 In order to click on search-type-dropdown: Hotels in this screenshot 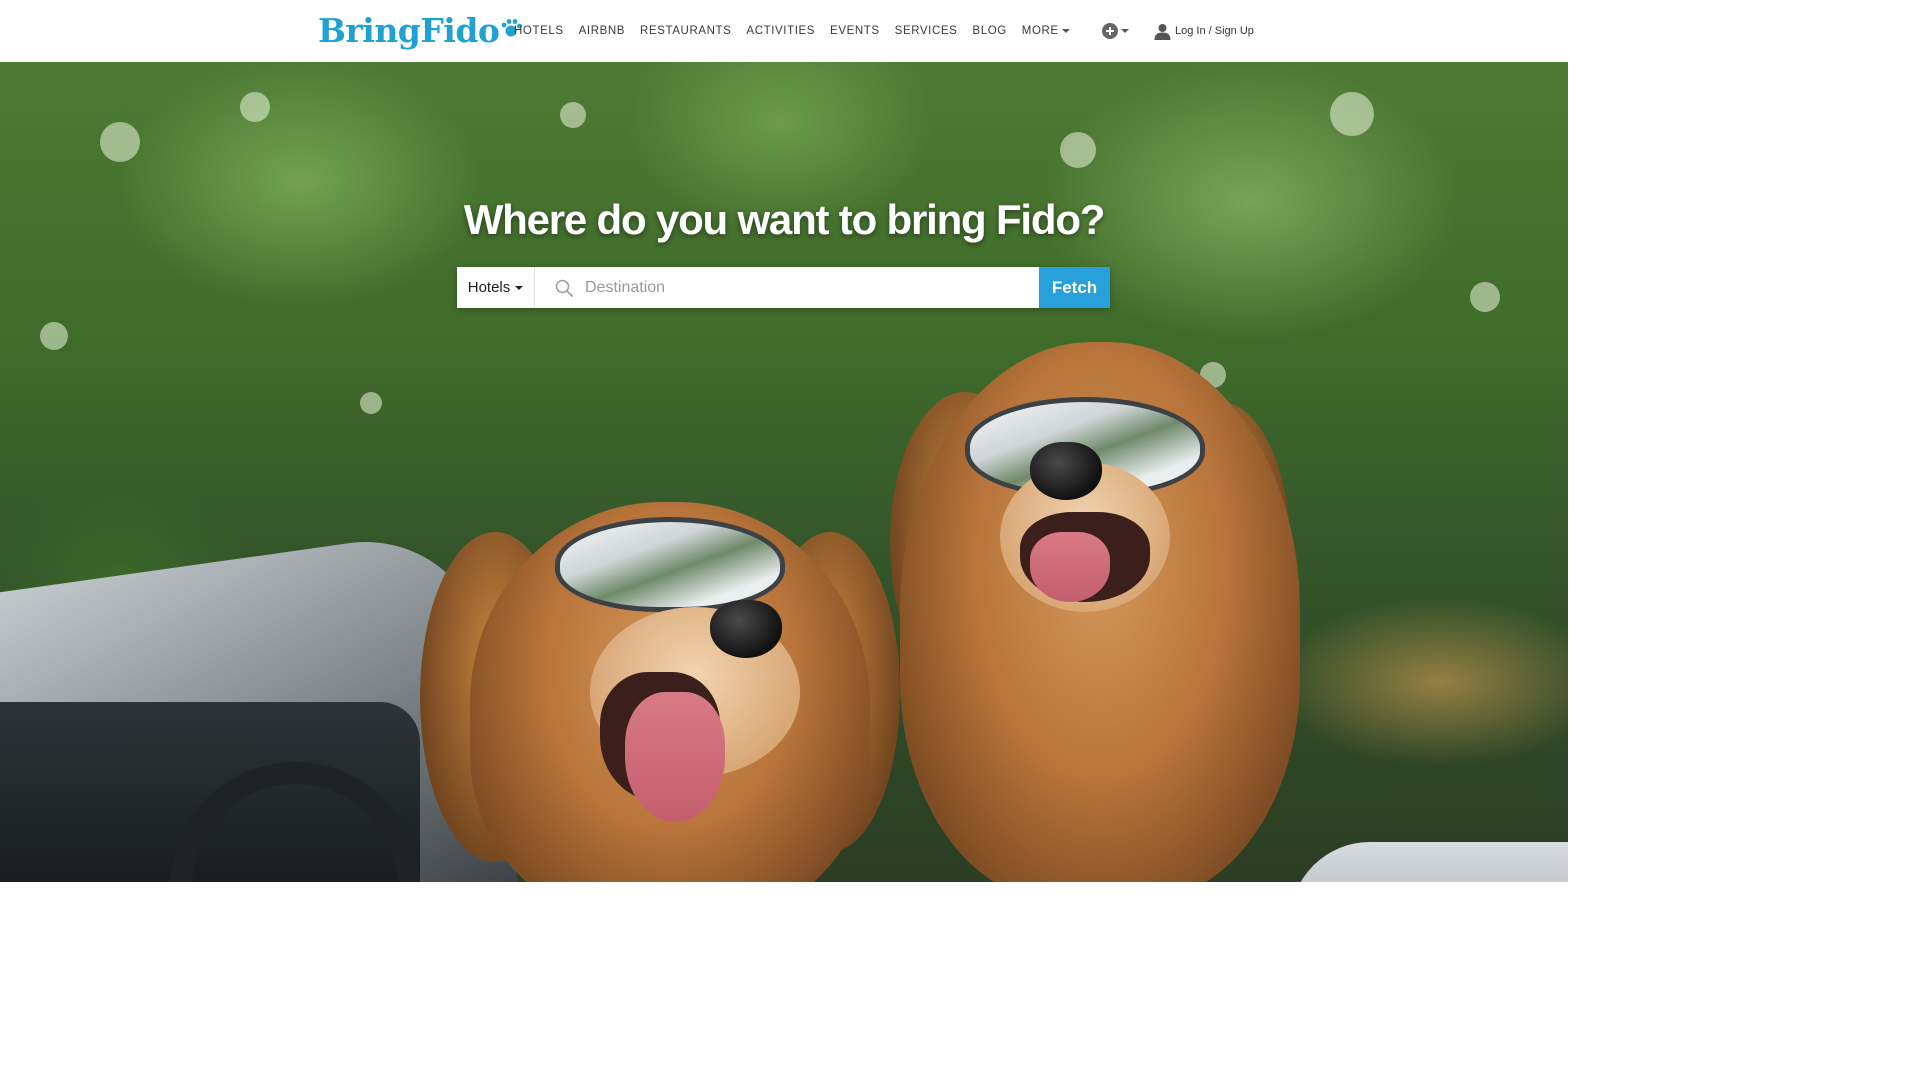, I will do `click(496, 287)`.